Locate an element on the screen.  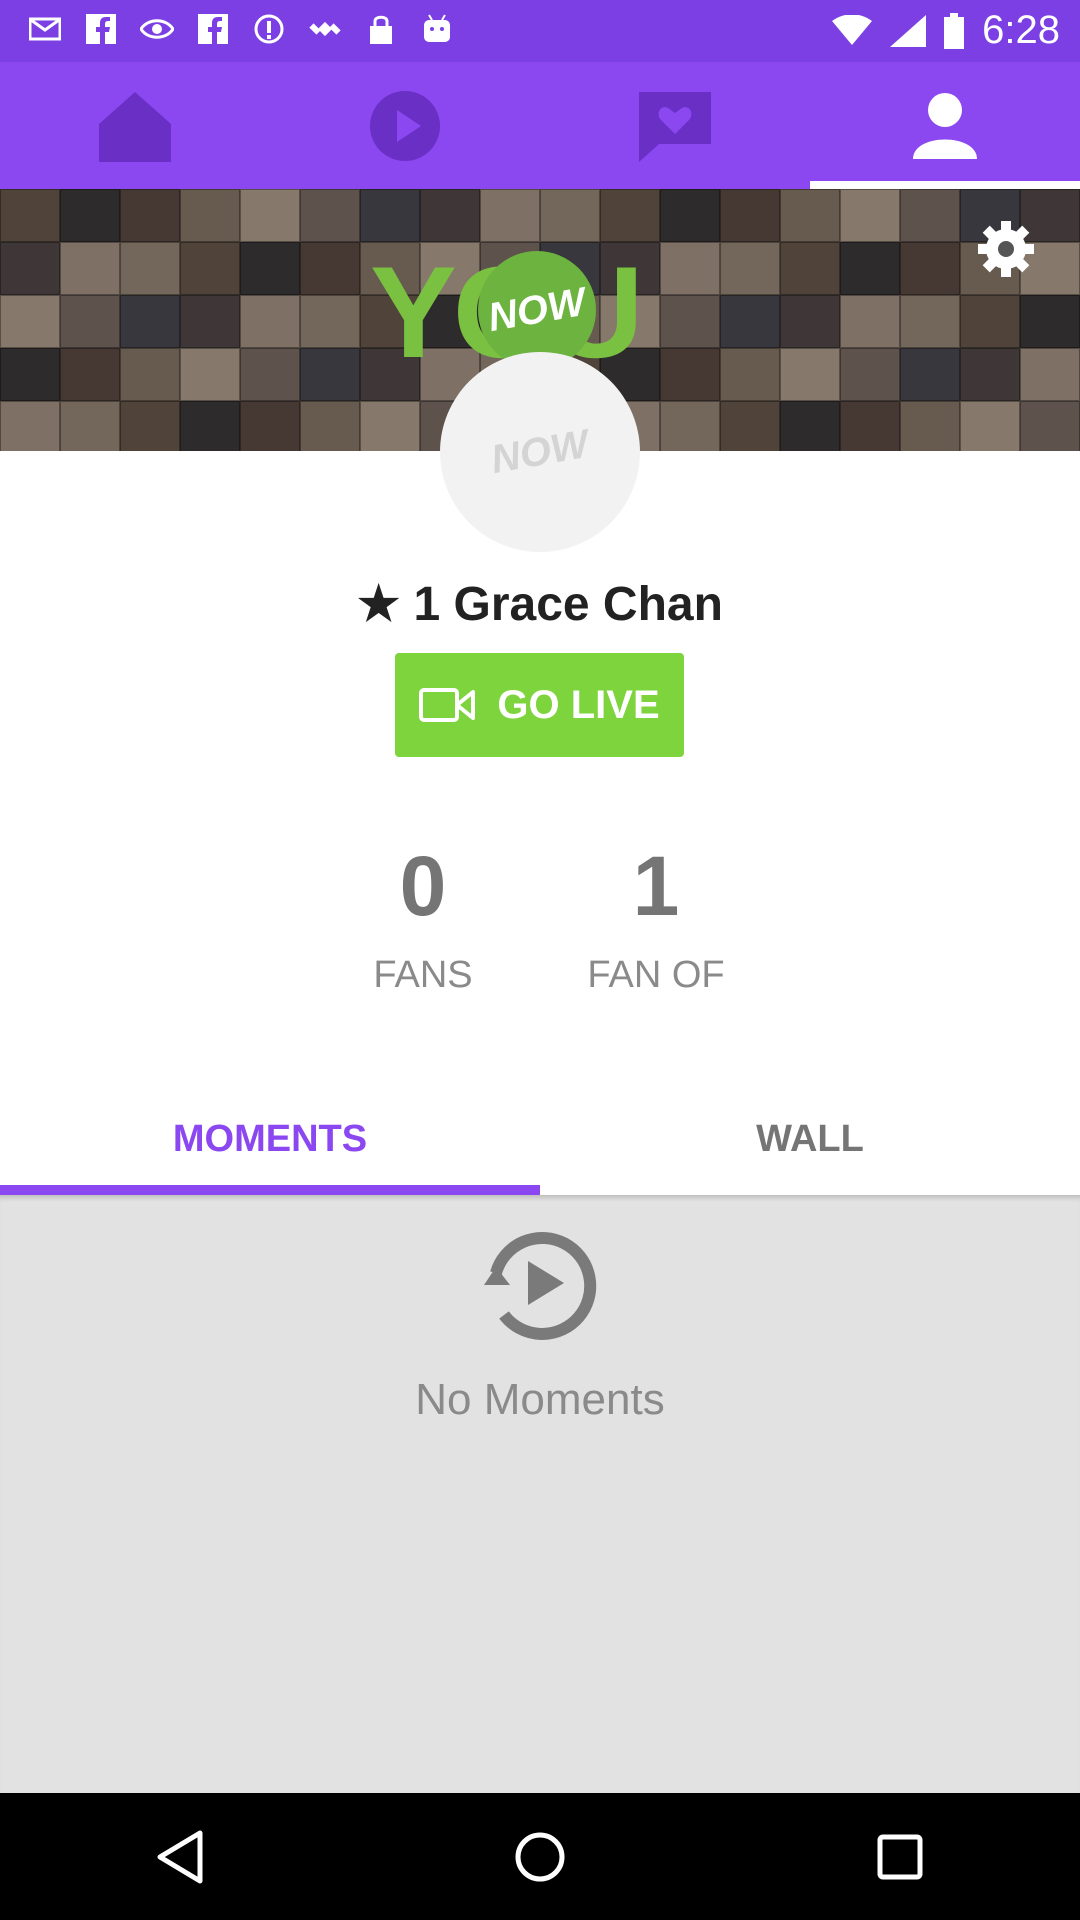
home-button is located at coordinates (540, 1857).